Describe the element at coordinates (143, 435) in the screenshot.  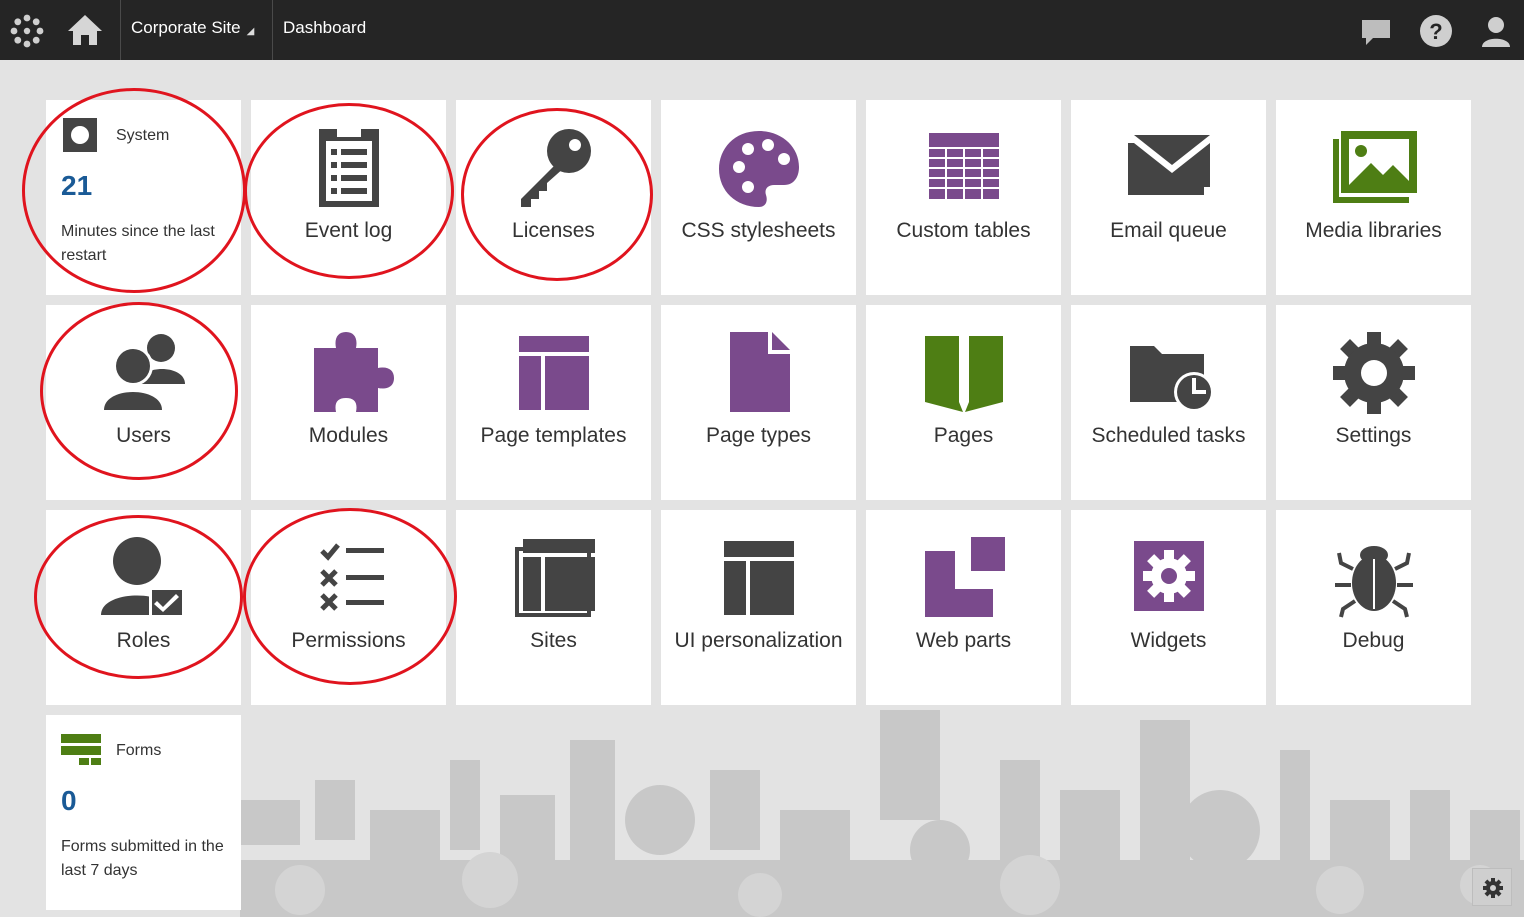
I see `tile-label: Users` at that location.